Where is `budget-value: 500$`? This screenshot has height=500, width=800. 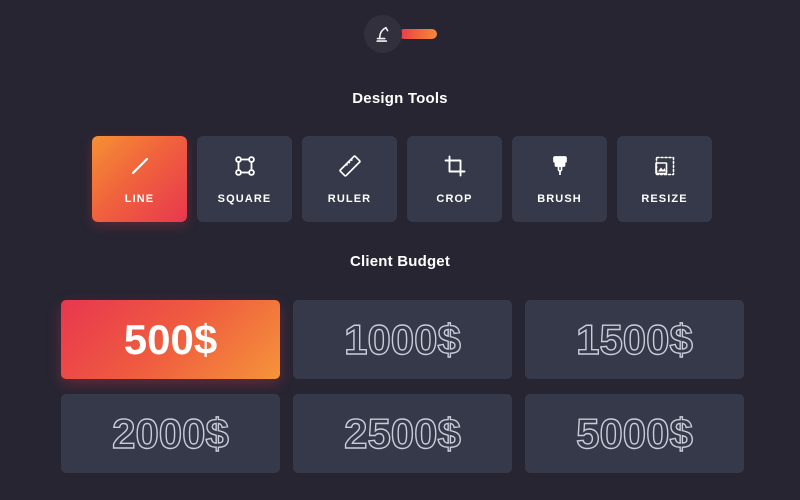 budget-value: 500$ is located at coordinates (170, 339).